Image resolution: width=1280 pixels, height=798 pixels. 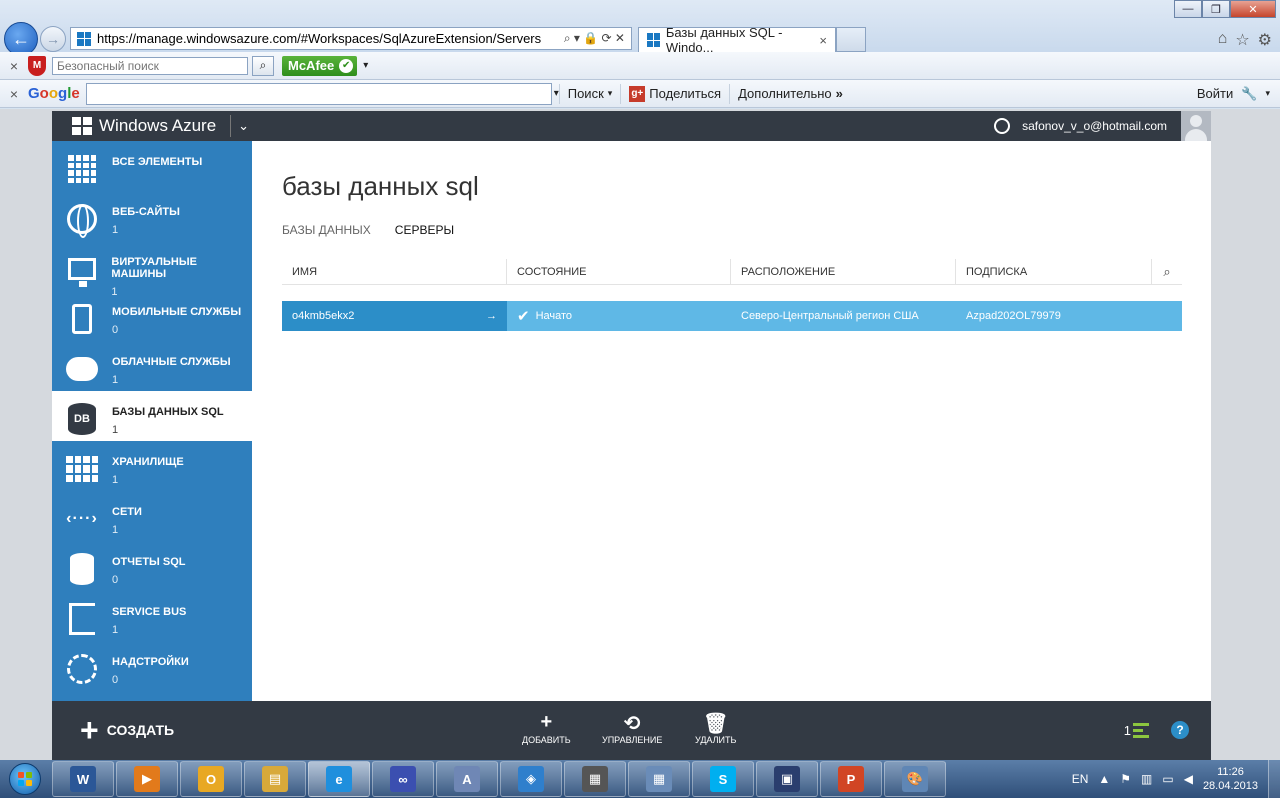 What do you see at coordinates (82, 169) in the screenshot?
I see `grid-icon` at bounding box center [82, 169].